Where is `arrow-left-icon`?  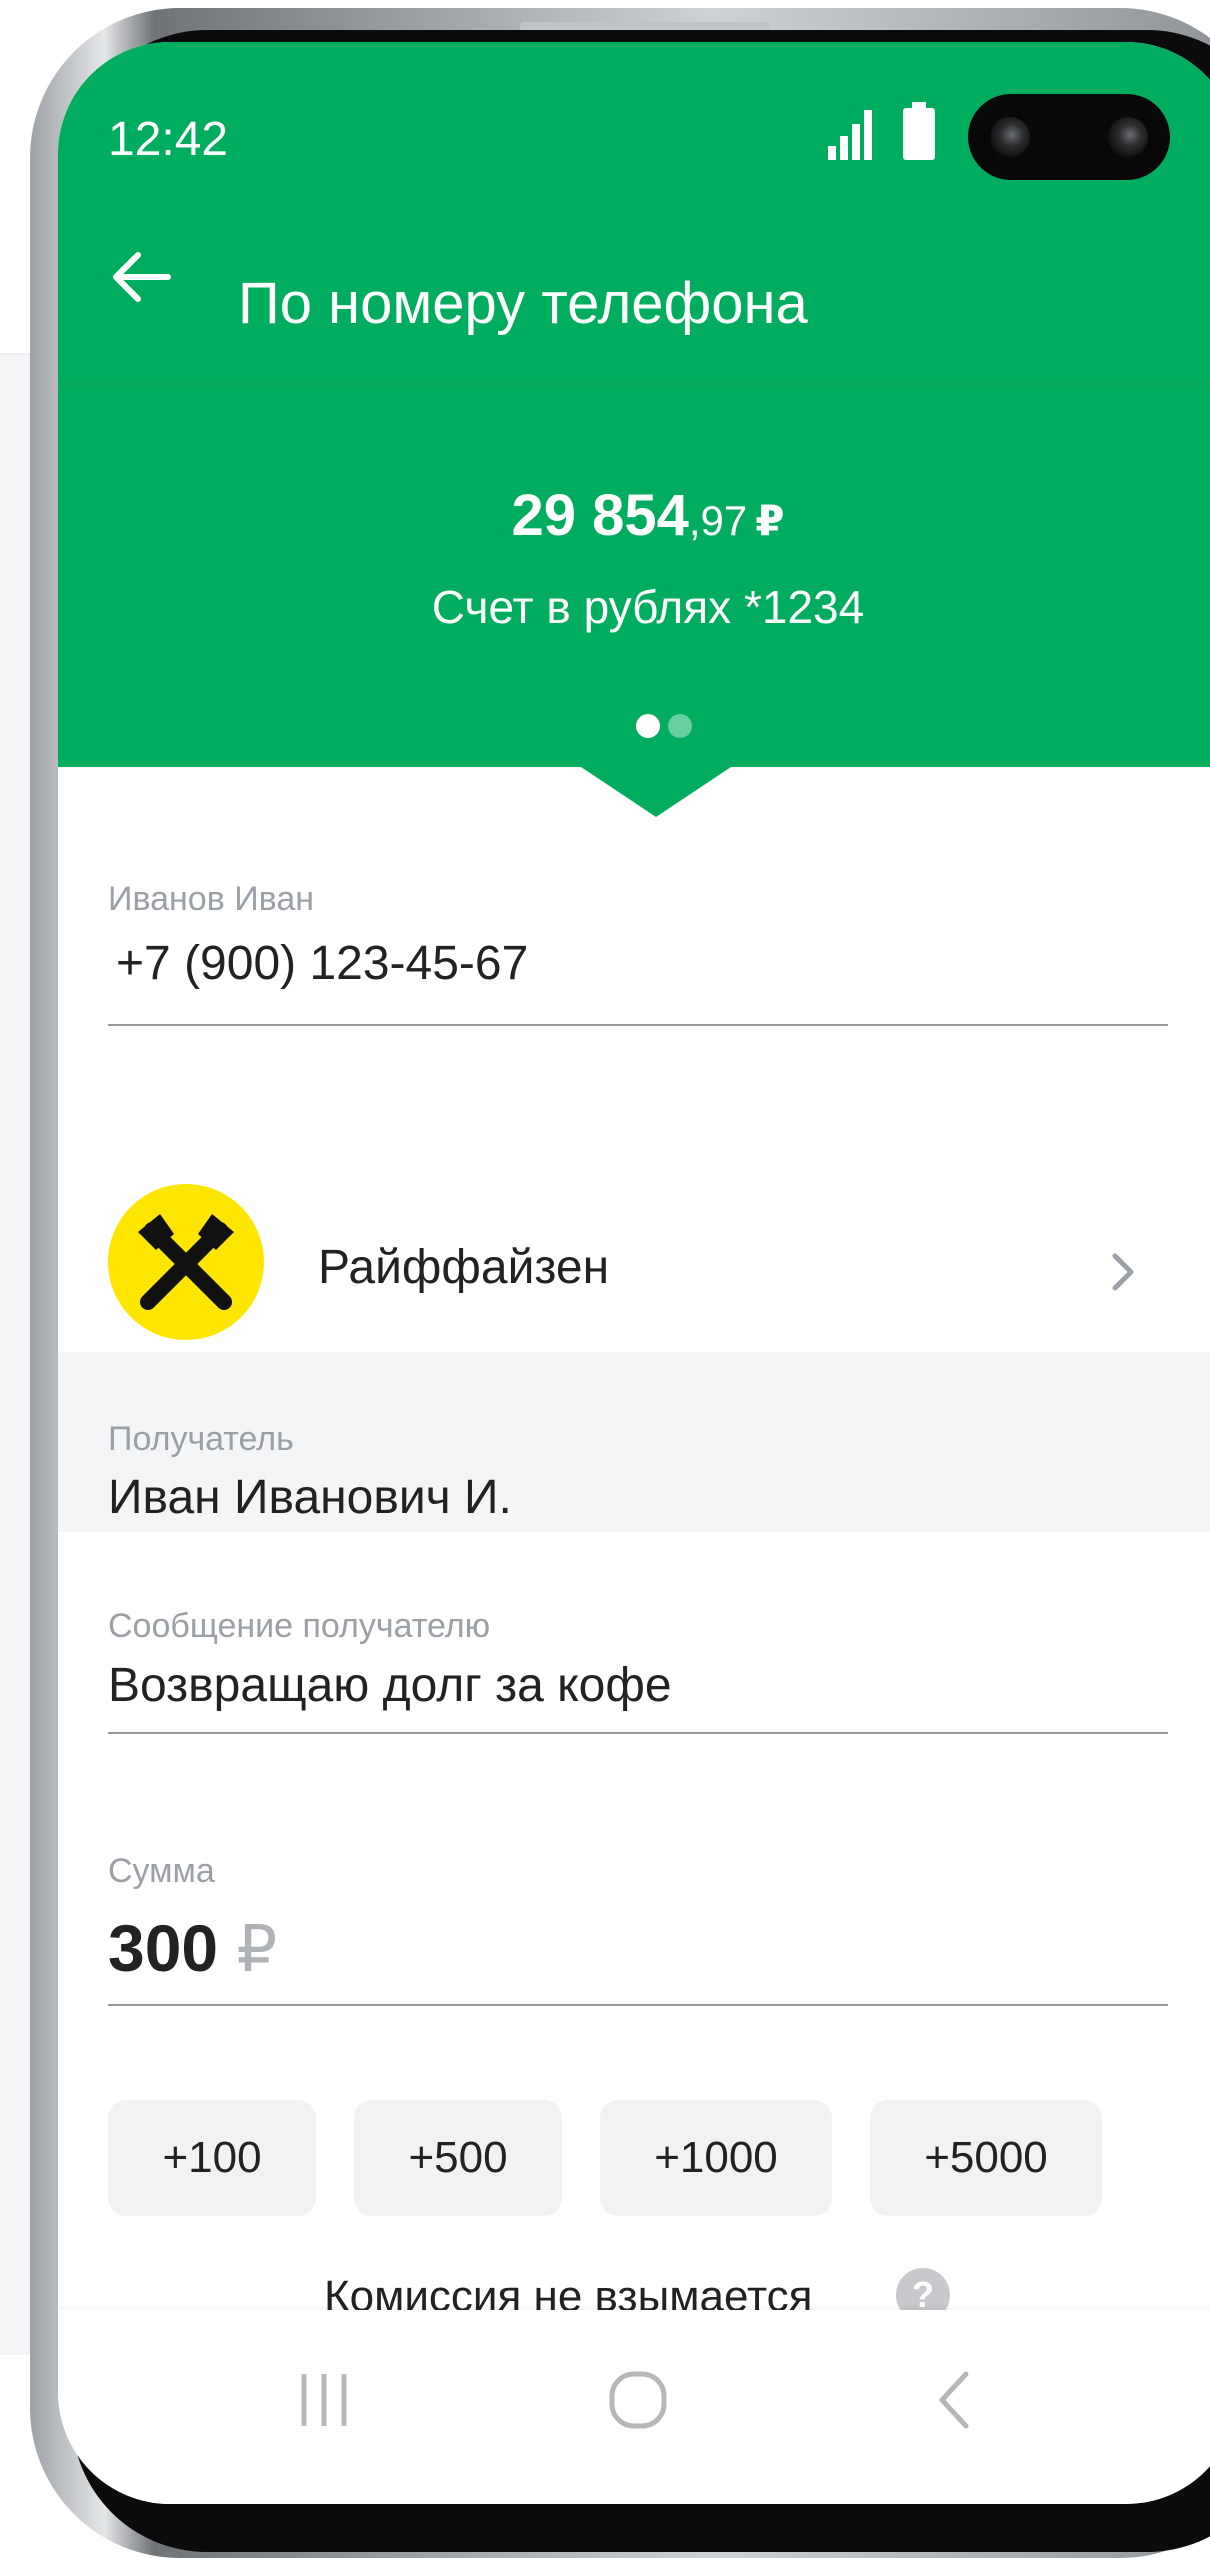 arrow-left-icon is located at coordinates (143, 277).